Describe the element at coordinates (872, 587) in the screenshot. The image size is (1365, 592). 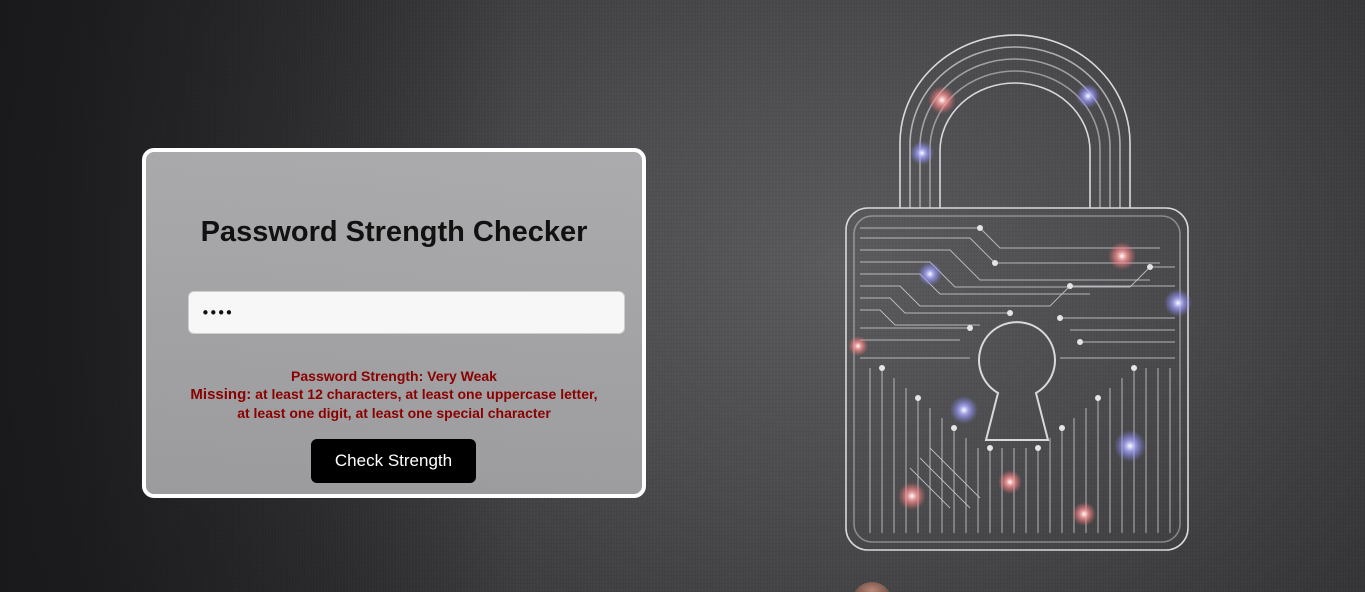
I see `hand-fingertip` at that location.